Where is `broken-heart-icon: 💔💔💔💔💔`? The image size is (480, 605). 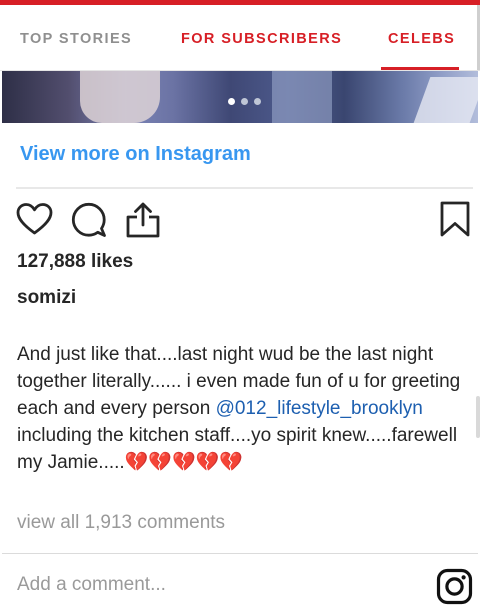
broken-heart-icon: 💔💔💔💔💔 is located at coordinates (183, 462).